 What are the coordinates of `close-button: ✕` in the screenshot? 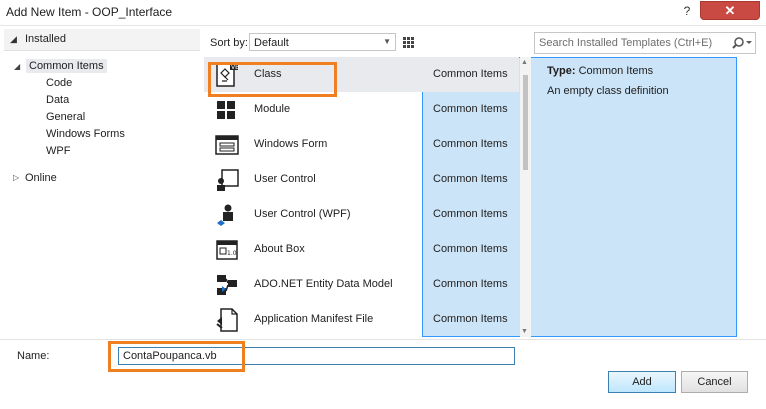 It's located at (730, 10).